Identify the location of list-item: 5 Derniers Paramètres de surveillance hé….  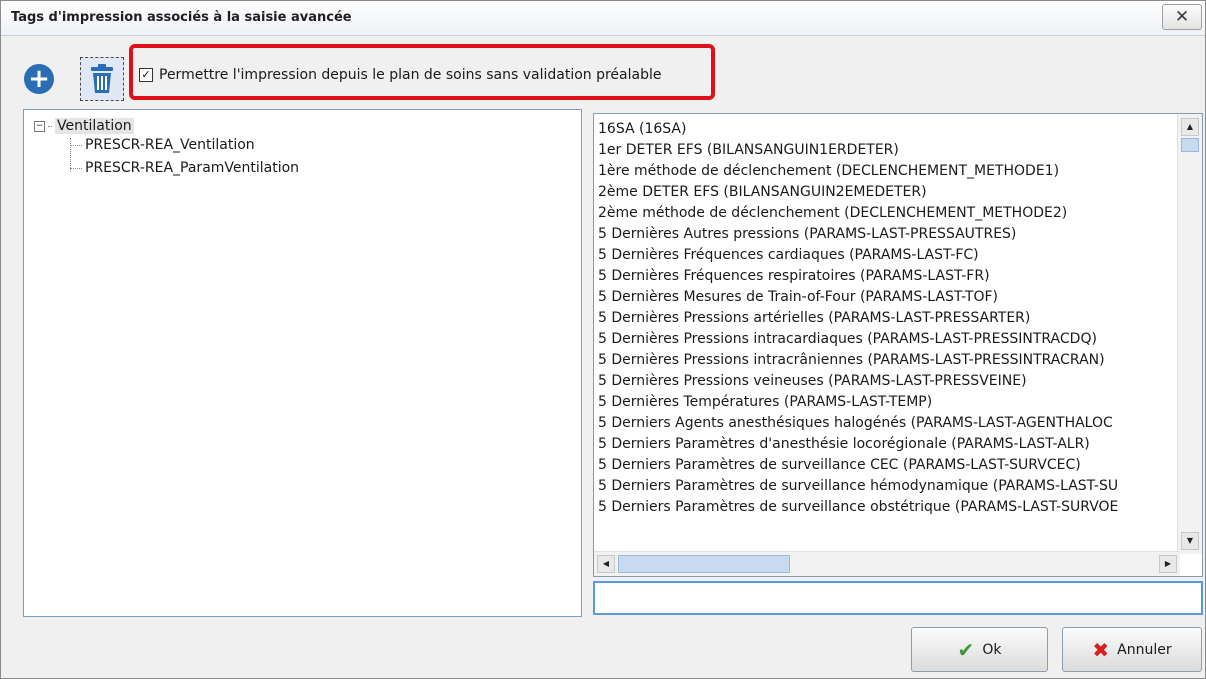
(885, 486).